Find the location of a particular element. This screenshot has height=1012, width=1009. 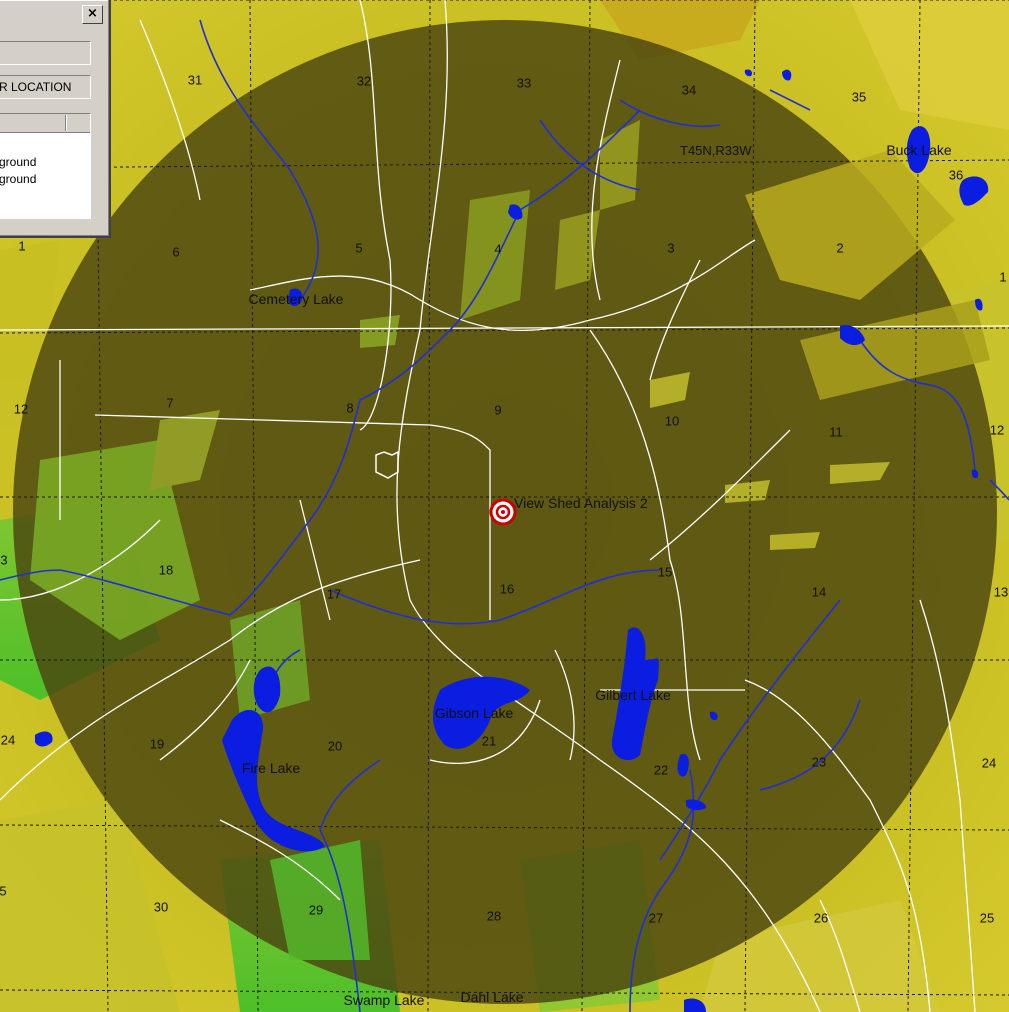

section-label-3: 3 is located at coordinates (671, 248).